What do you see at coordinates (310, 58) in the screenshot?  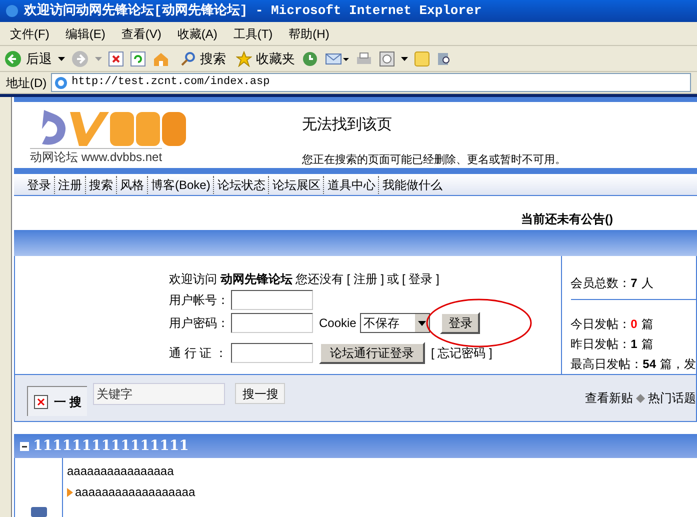 I see `history-icon` at bounding box center [310, 58].